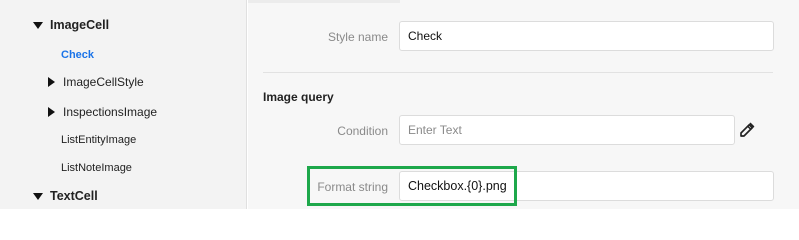  I want to click on tree-item-label: ImageCellStyle, so click(103, 82).